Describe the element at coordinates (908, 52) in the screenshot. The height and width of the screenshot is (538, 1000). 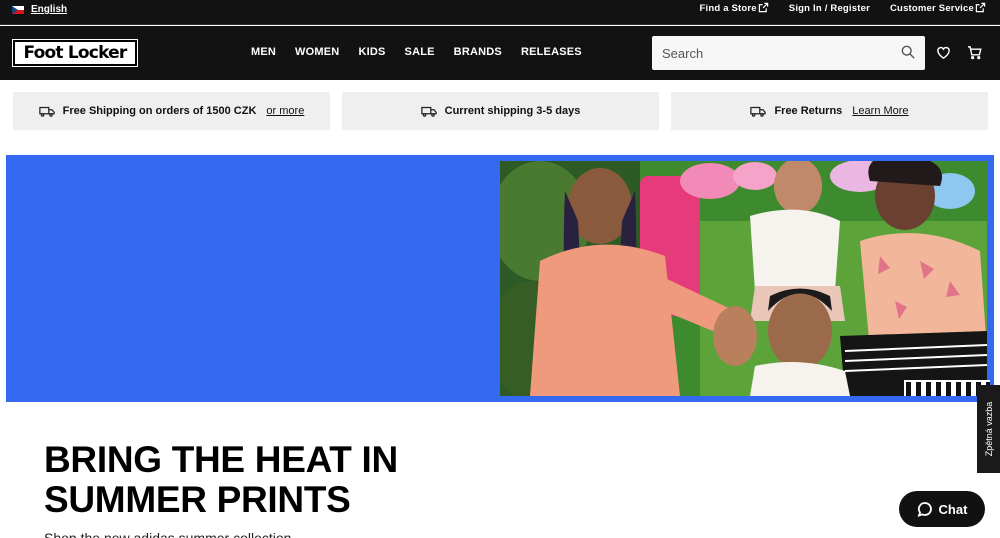
I see `search-icon` at that location.